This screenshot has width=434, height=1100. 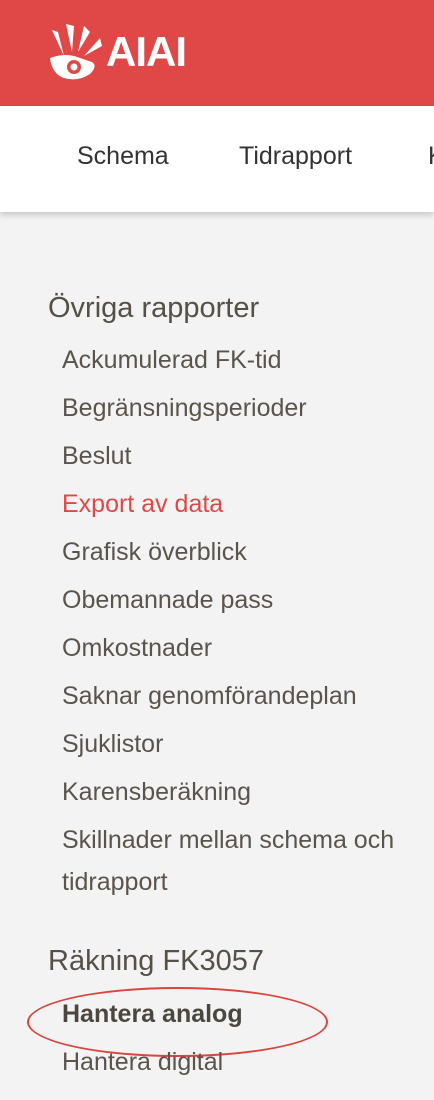 I want to click on nav-tab-tidrapport: Tidrapport, so click(x=295, y=156).